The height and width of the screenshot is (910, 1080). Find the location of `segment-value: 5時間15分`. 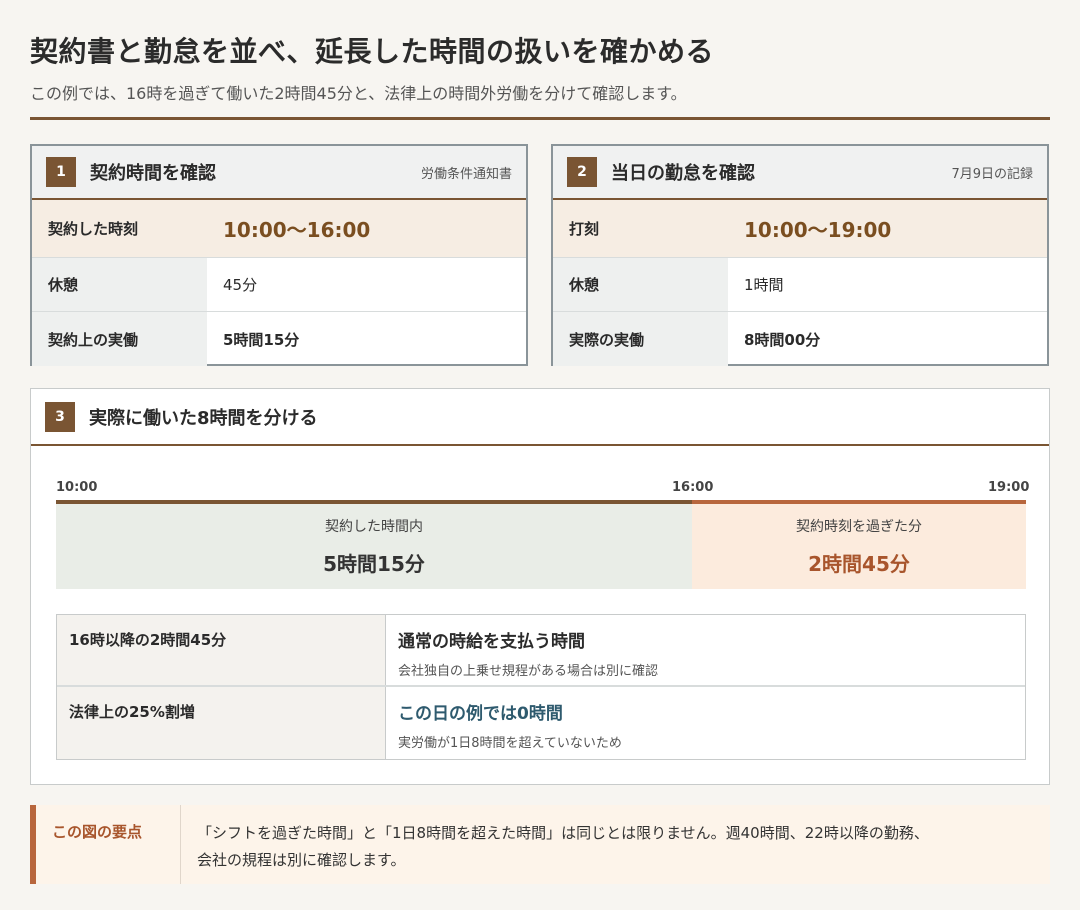

segment-value: 5時間15分 is located at coordinates (374, 564).